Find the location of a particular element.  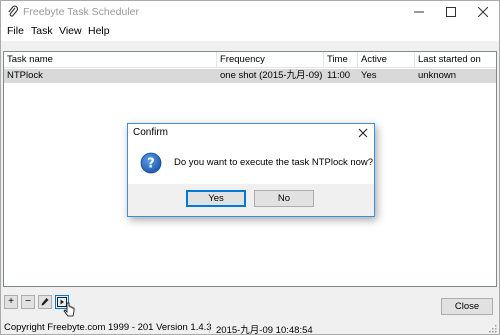

window-close-button is located at coordinates (483, 12).